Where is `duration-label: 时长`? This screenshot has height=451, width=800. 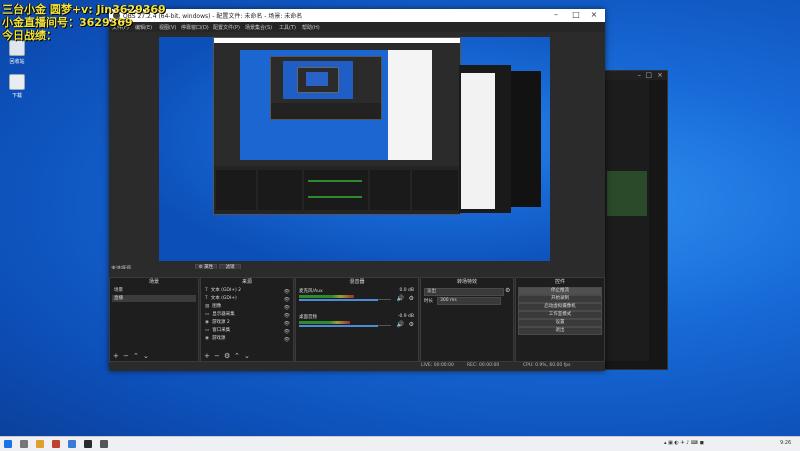
duration-label: 时长 is located at coordinates (428, 301).